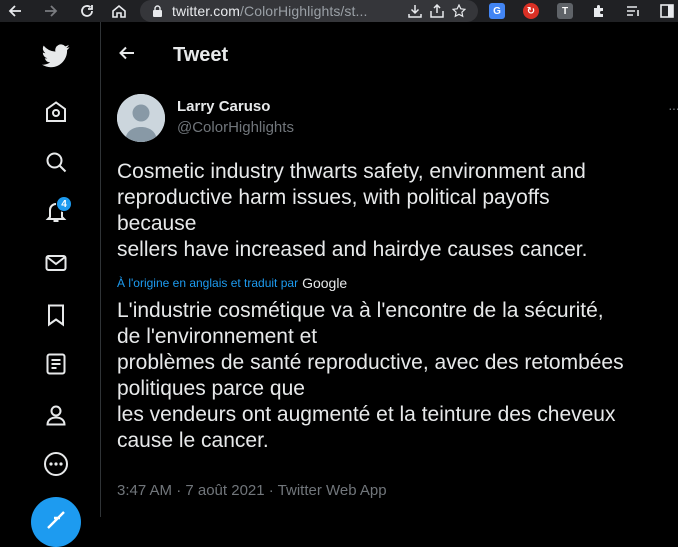 This screenshot has height=547, width=678. I want to click on url-host: twitter.com, so click(206, 11).